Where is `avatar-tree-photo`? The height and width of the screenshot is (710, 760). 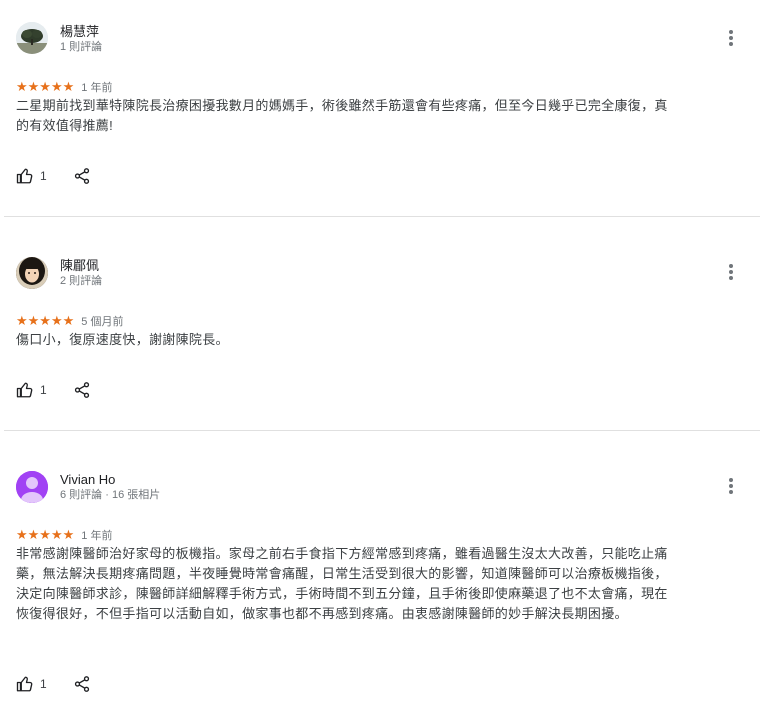 avatar-tree-photo is located at coordinates (32, 38).